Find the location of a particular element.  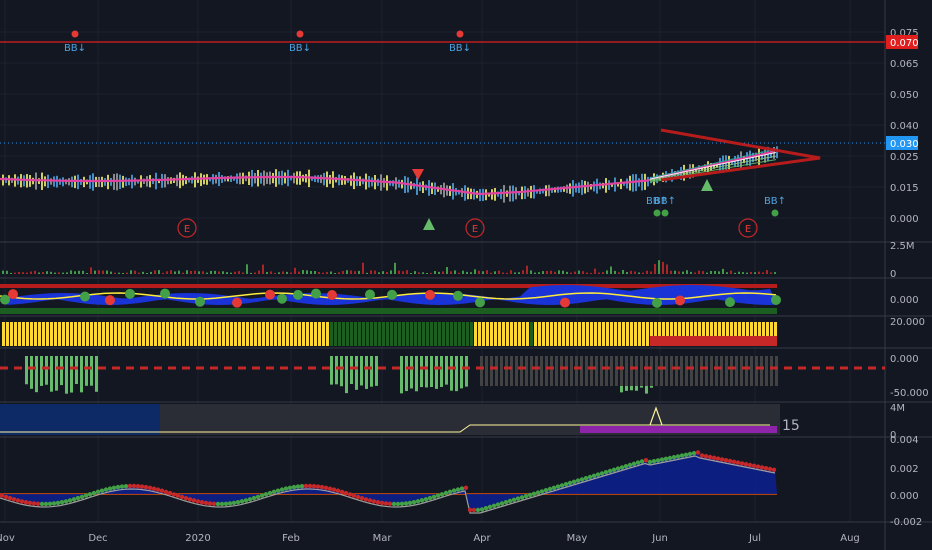

bb-up-dot is located at coordinates (657, 213).